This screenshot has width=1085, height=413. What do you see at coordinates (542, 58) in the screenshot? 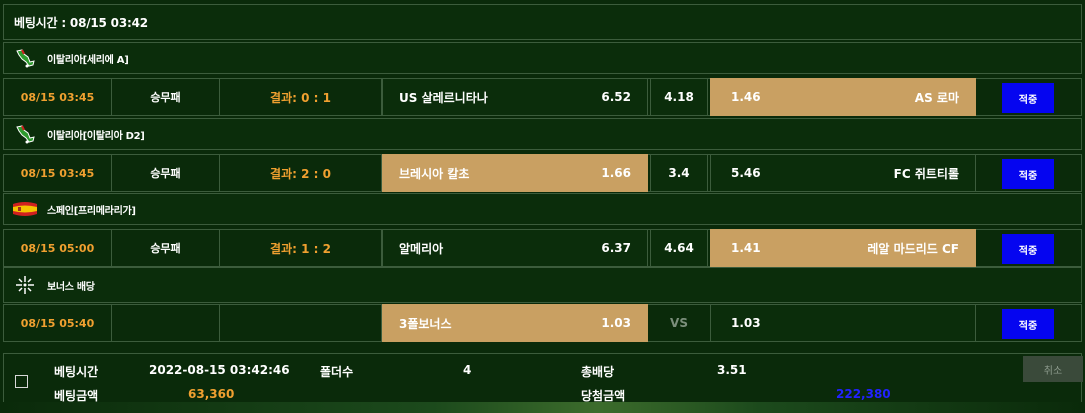
I see `league-header: 이탈리아[세리에 A]` at bounding box center [542, 58].